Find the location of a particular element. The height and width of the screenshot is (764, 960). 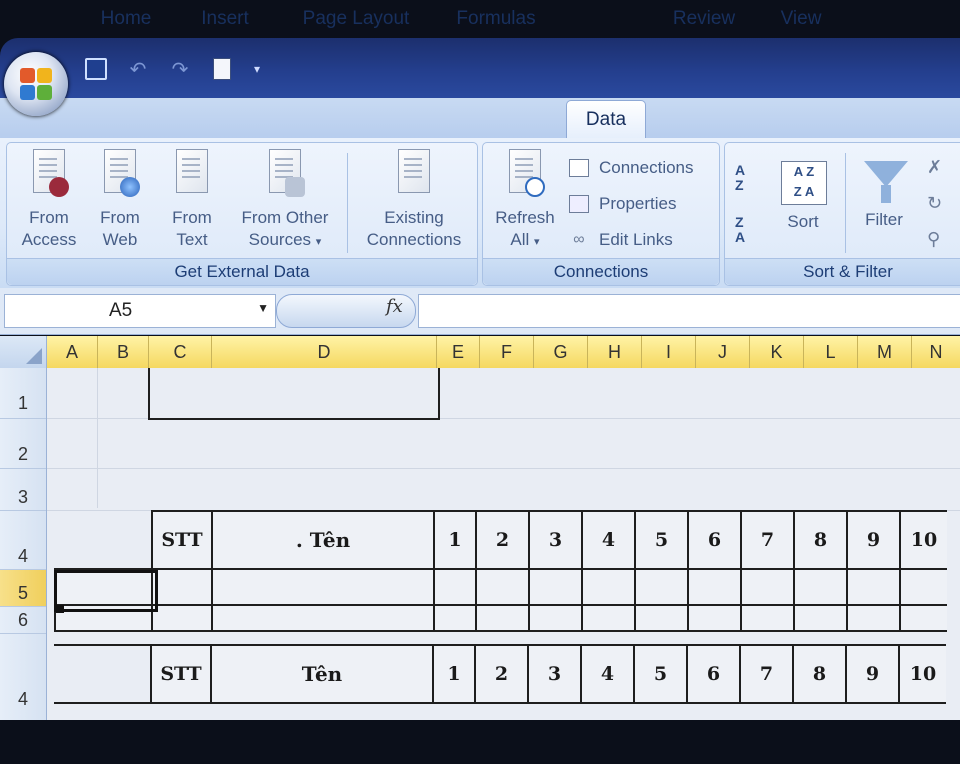

column-header-i: I is located at coordinates (669, 352).